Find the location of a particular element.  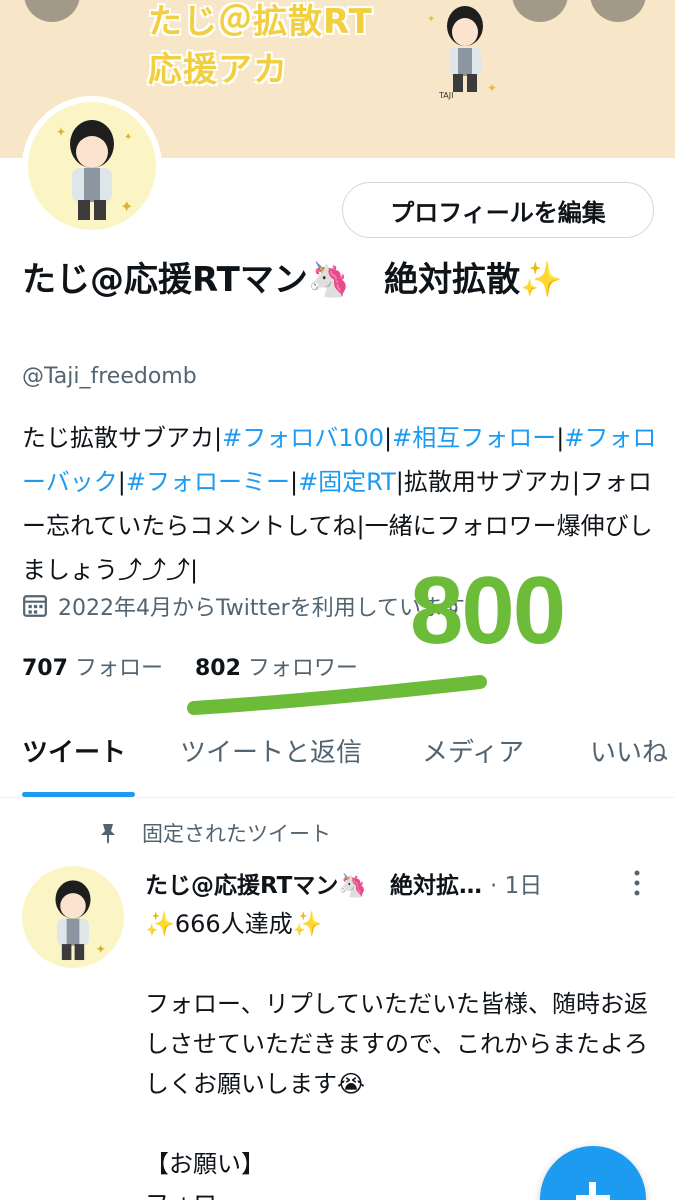

tweet-timestamp: · 1日 is located at coordinates (516, 883).